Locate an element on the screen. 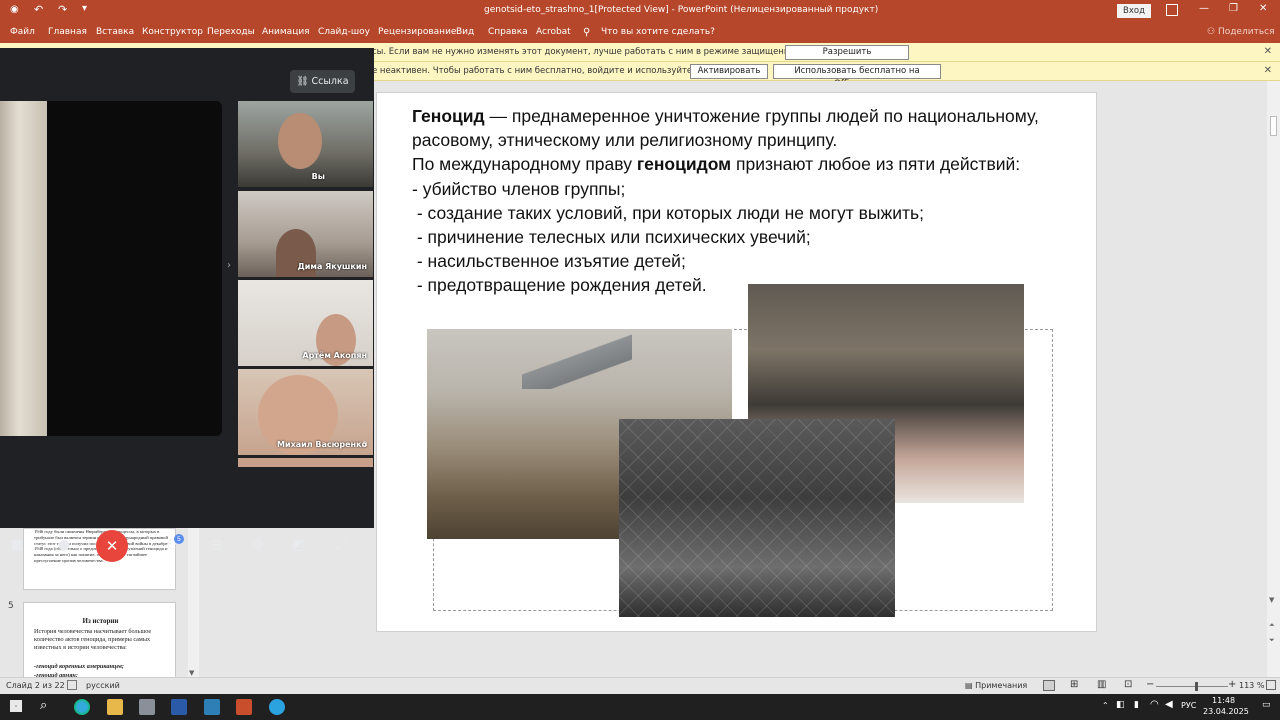 This screenshot has width=1280, height=720. use-web-version-button: Использовать бесплатно на Office.com is located at coordinates (857, 76).